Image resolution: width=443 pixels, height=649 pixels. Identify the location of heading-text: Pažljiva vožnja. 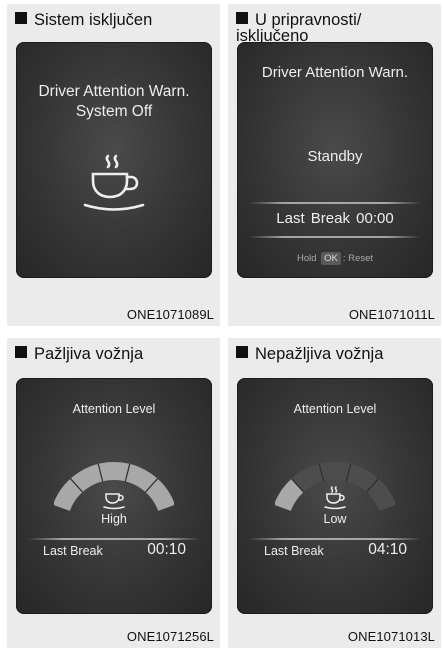
(89, 354).